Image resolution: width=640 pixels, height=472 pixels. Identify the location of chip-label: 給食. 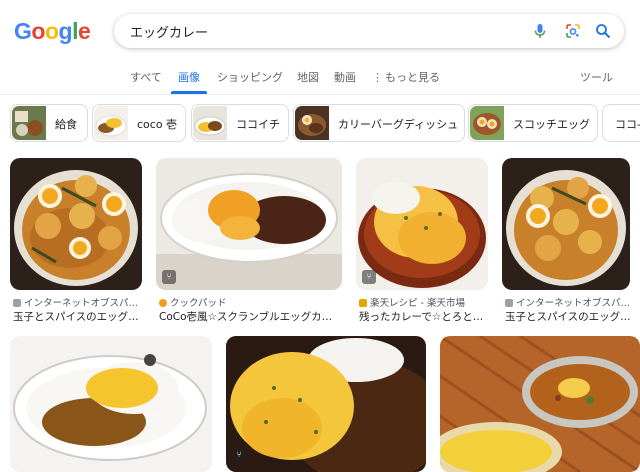
(66, 124).